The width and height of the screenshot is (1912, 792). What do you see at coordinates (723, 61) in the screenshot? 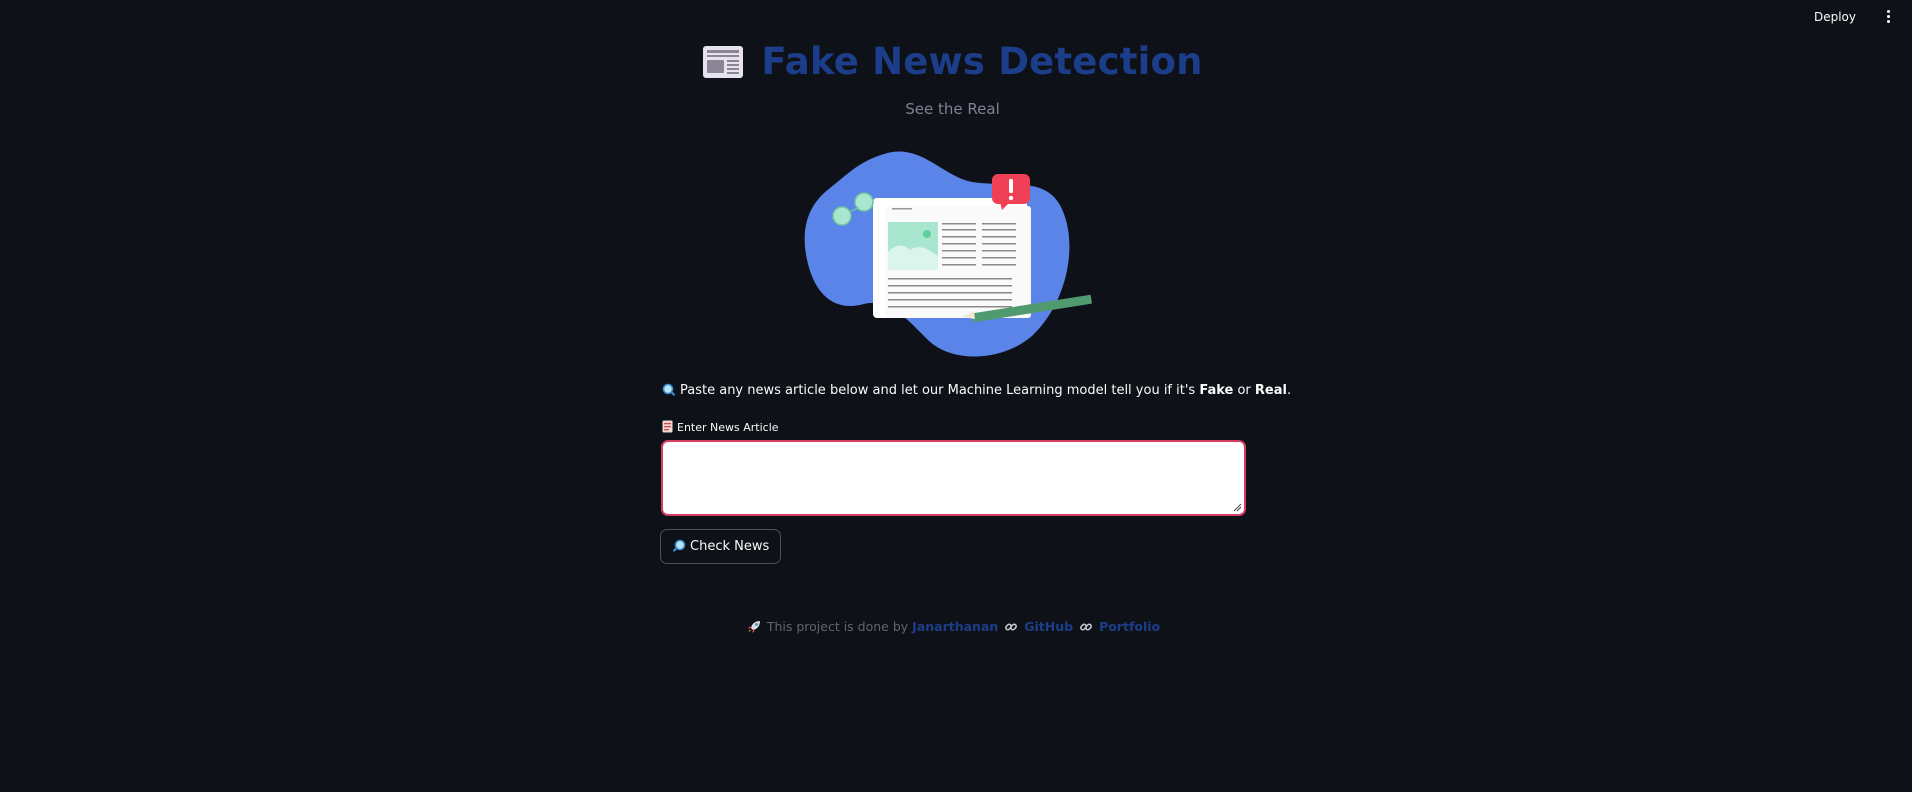
I see `newspaper-icon` at bounding box center [723, 61].